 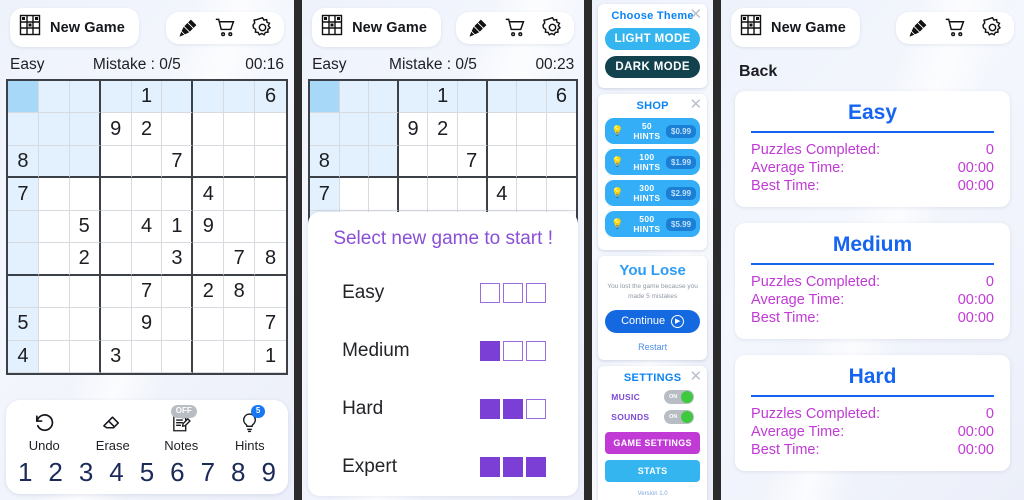 I want to click on numpad-key-3: 3, so click(x=86, y=472).